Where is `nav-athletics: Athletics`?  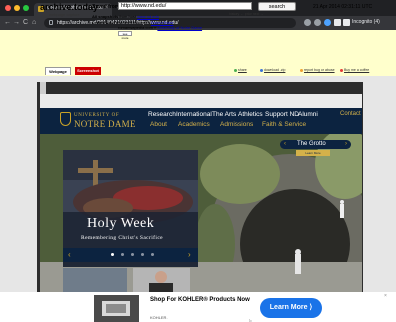
nav-athletics: Athletics is located at coordinates (250, 114).